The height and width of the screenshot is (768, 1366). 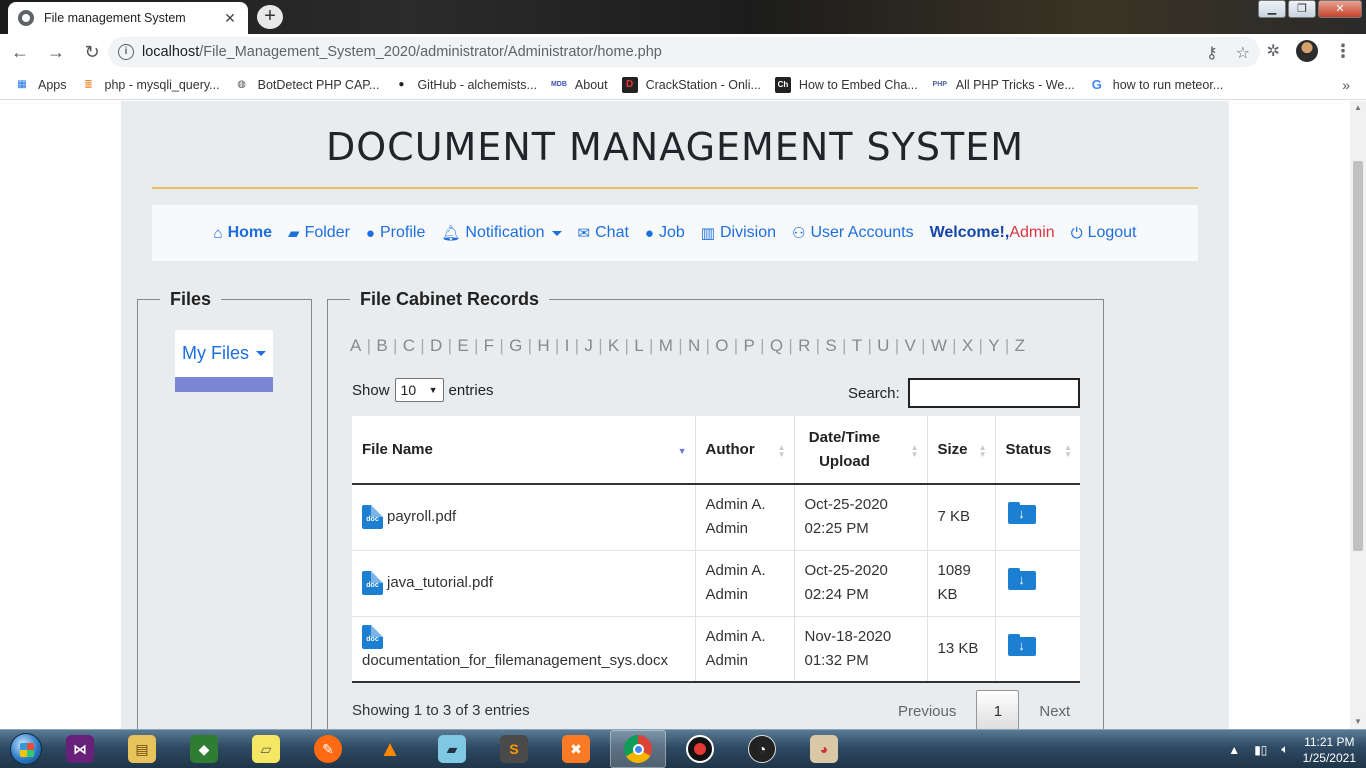 I want to click on alphabet-filter-o: O, so click(x=722, y=345).